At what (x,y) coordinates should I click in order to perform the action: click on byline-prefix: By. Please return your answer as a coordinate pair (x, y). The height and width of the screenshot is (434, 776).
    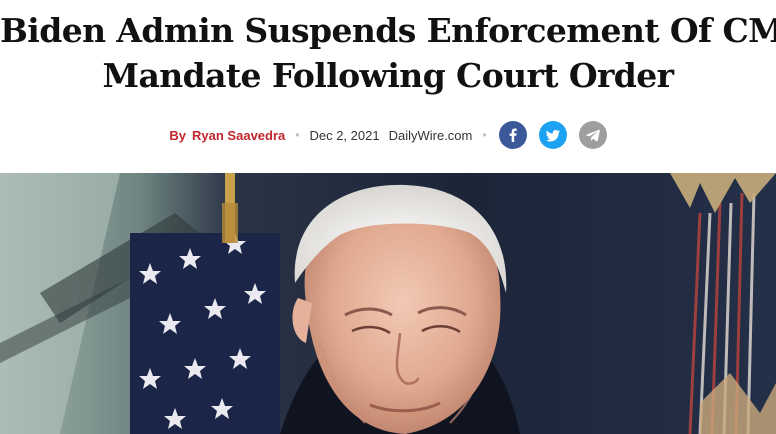
    Looking at the image, I should click on (178, 135).